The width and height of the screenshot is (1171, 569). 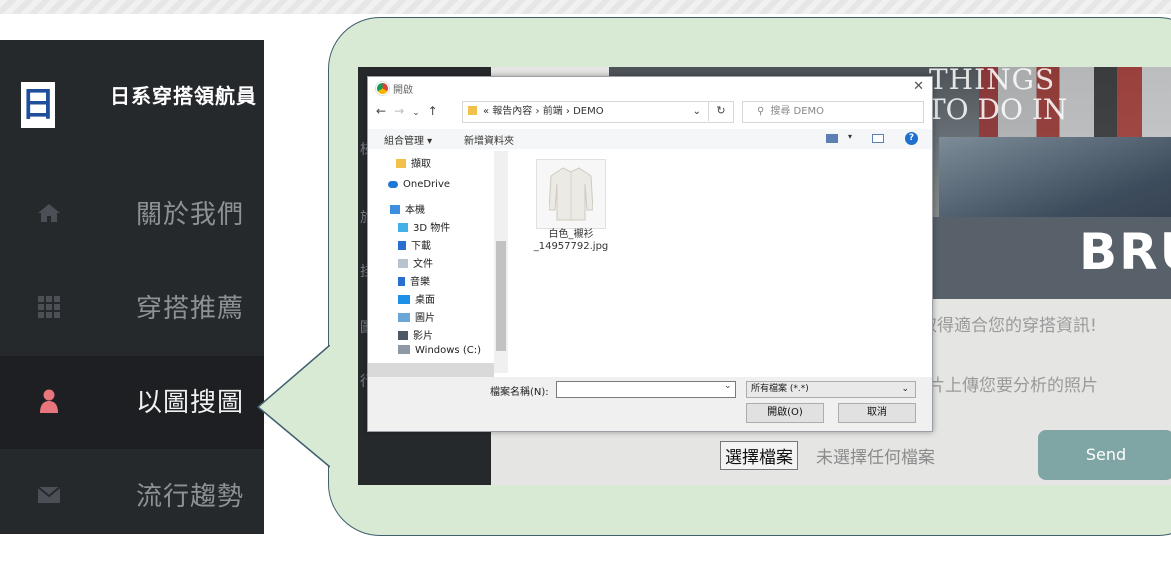 I want to click on forward-arrow-icon: →, so click(x=399, y=111).